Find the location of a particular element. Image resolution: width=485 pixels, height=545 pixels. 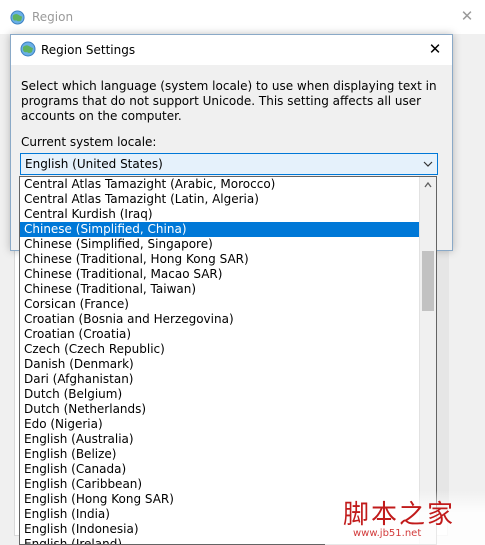

locale-option: Chinese (Simplified, China) is located at coordinates (220, 229).